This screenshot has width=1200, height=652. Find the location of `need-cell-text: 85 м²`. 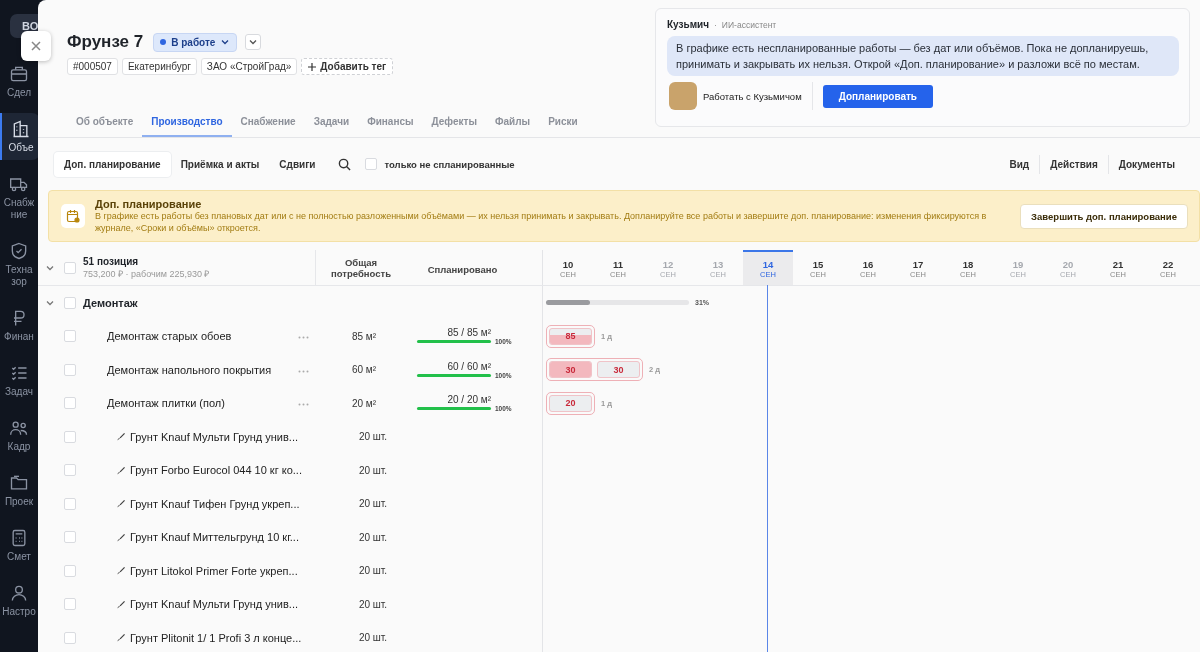

need-cell-text: 85 м² is located at coordinates (364, 336).